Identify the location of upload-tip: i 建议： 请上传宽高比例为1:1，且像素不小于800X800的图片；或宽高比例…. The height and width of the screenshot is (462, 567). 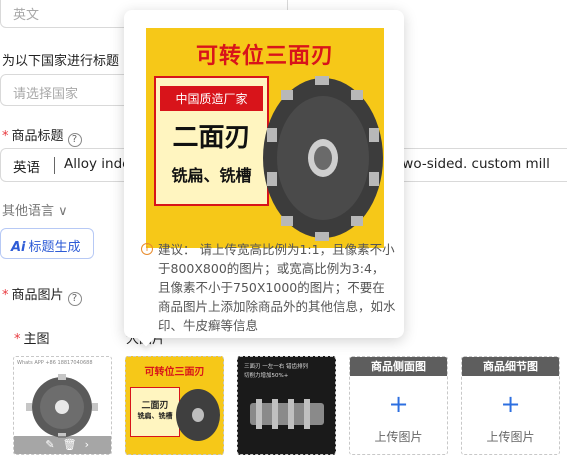
(268, 287).